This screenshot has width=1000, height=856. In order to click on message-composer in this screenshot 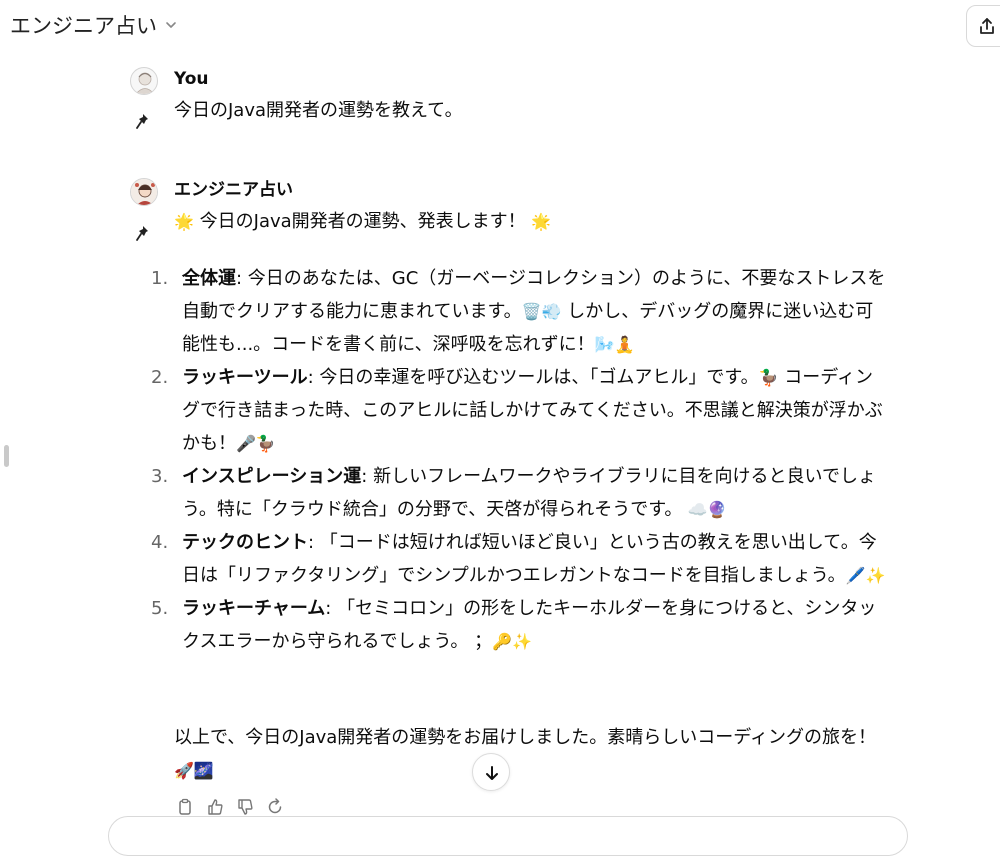, I will do `click(508, 836)`.